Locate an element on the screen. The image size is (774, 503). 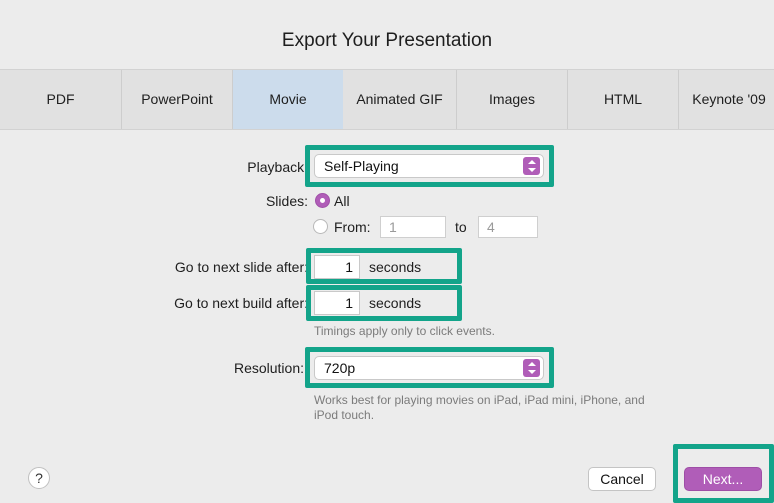
timings-hint: Timings apply only to click events. is located at coordinates (404, 331).